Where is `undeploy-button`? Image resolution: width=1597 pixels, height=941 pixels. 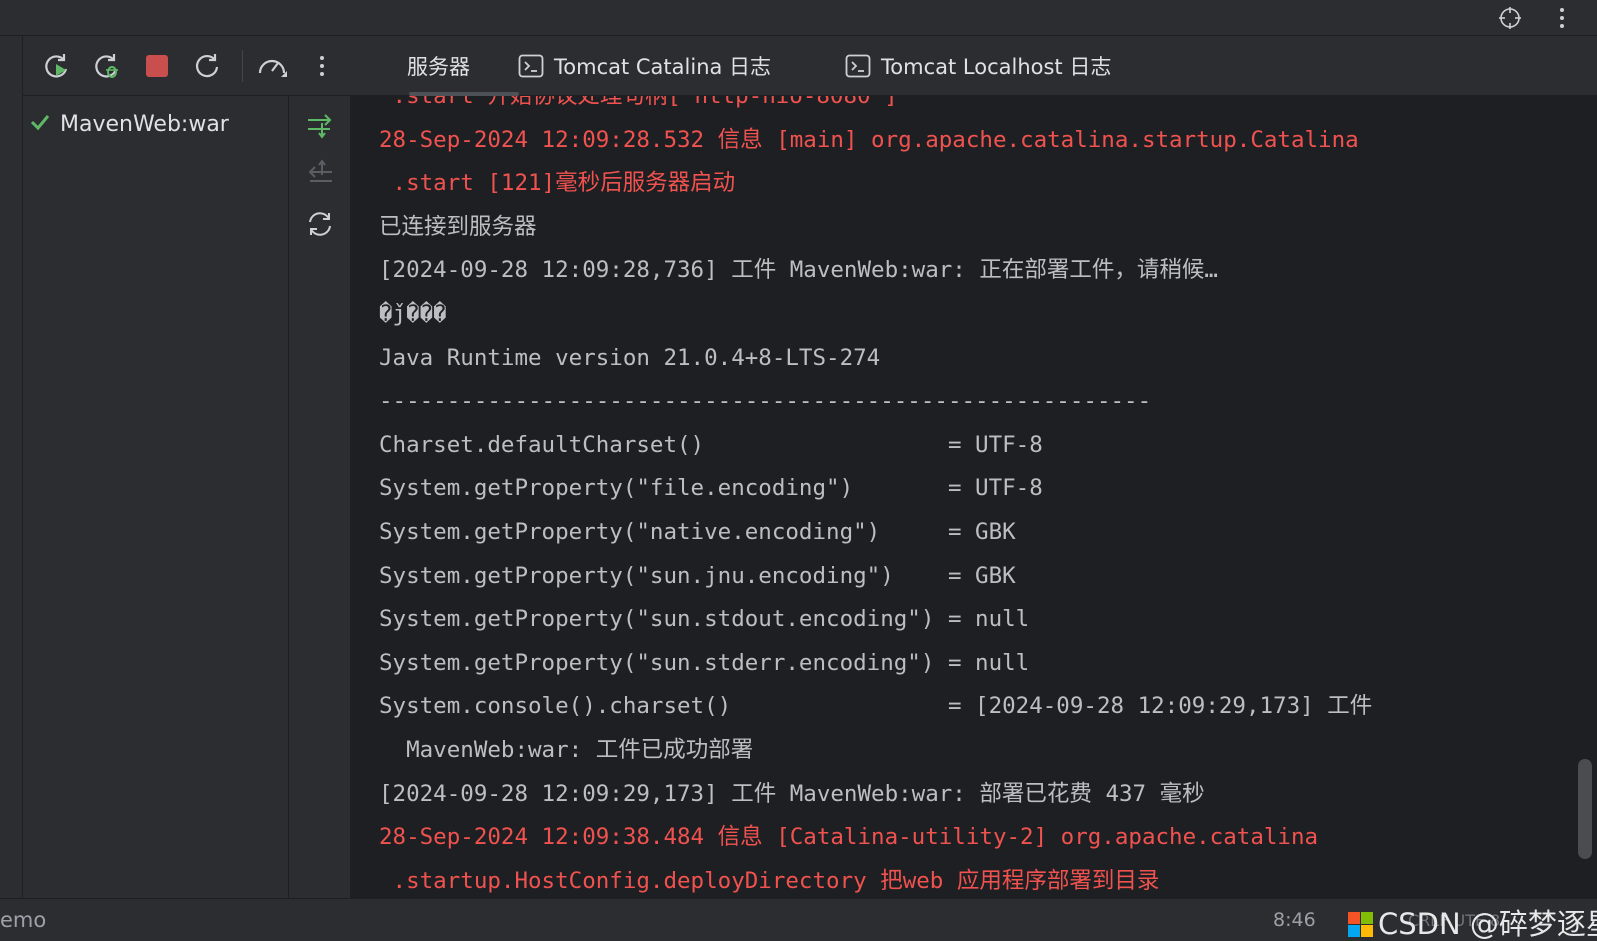 undeploy-button is located at coordinates (320, 174).